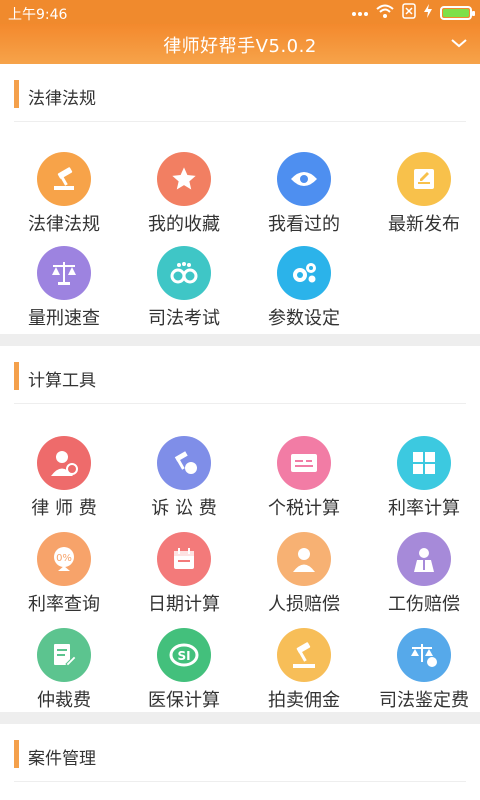 The height and width of the screenshot is (800, 480). What do you see at coordinates (304, 318) in the screenshot?
I see `grid-item-label: 参数设定` at bounding box center [304, 318].